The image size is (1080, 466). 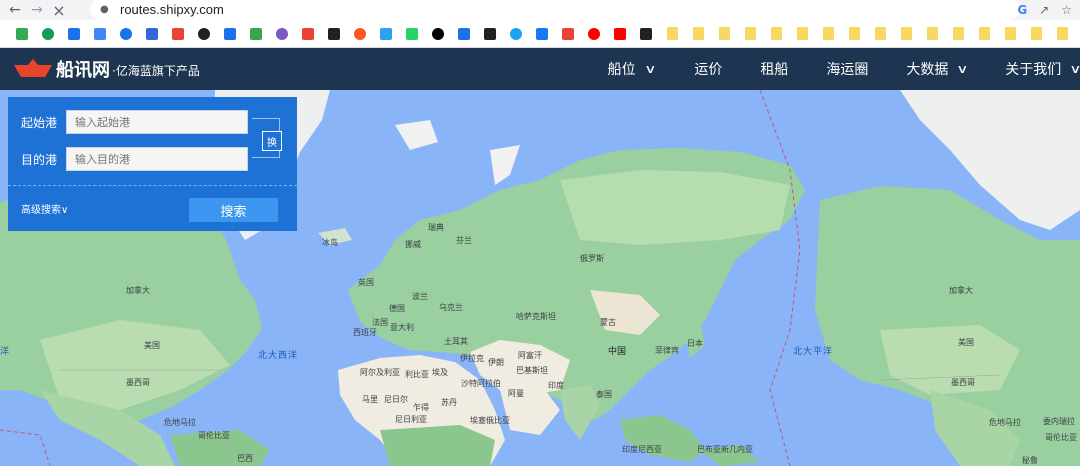 I want to click on google-icon: G, so click(x=1022, y=10).